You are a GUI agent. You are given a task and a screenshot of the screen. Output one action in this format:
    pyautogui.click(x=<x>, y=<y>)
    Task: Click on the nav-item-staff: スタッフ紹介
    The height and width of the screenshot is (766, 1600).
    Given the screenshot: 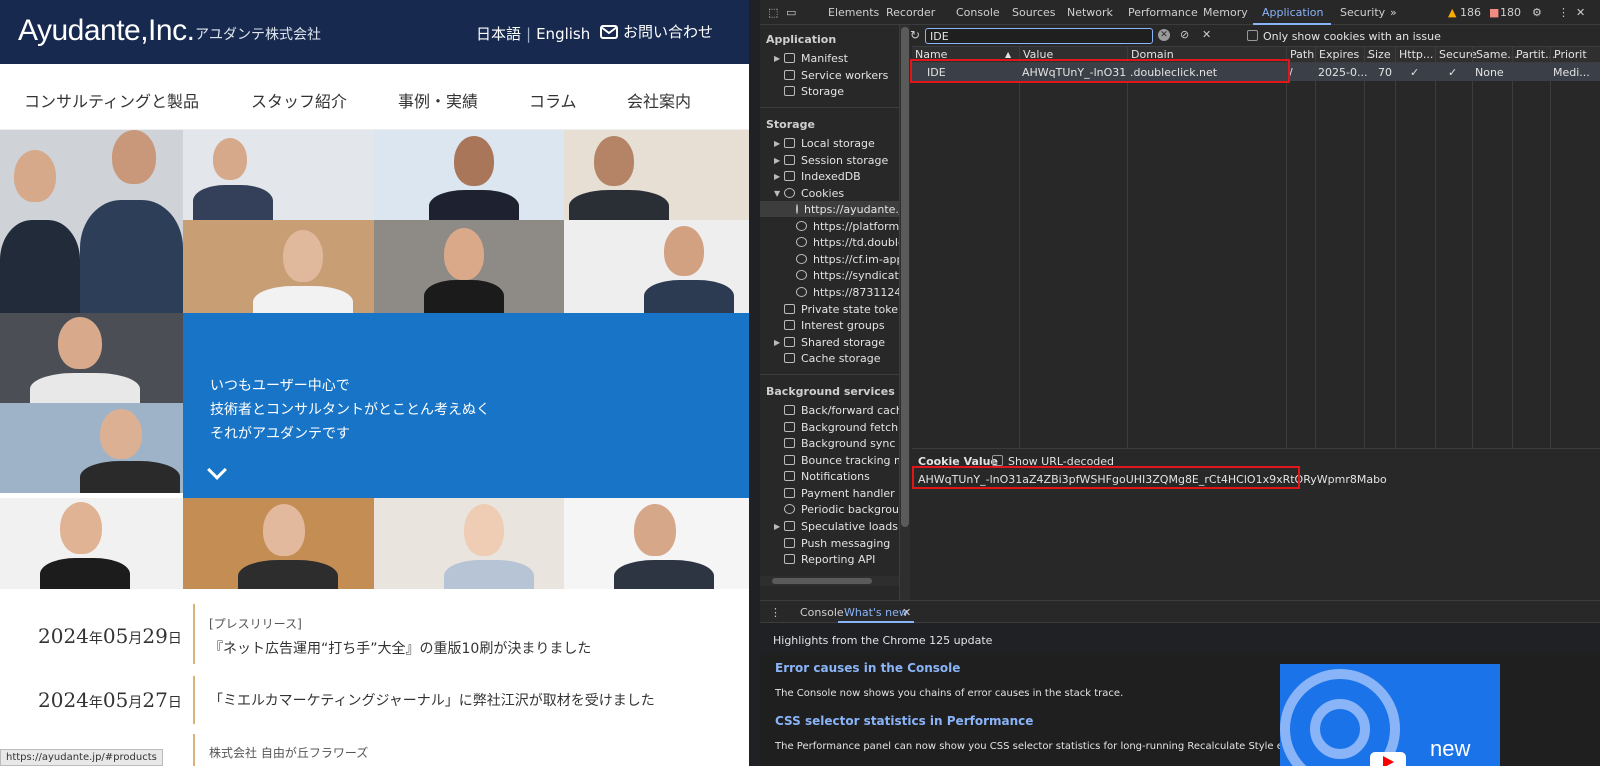 What is the action you would take?
    pyautogui.click(x=299, y=100)
    